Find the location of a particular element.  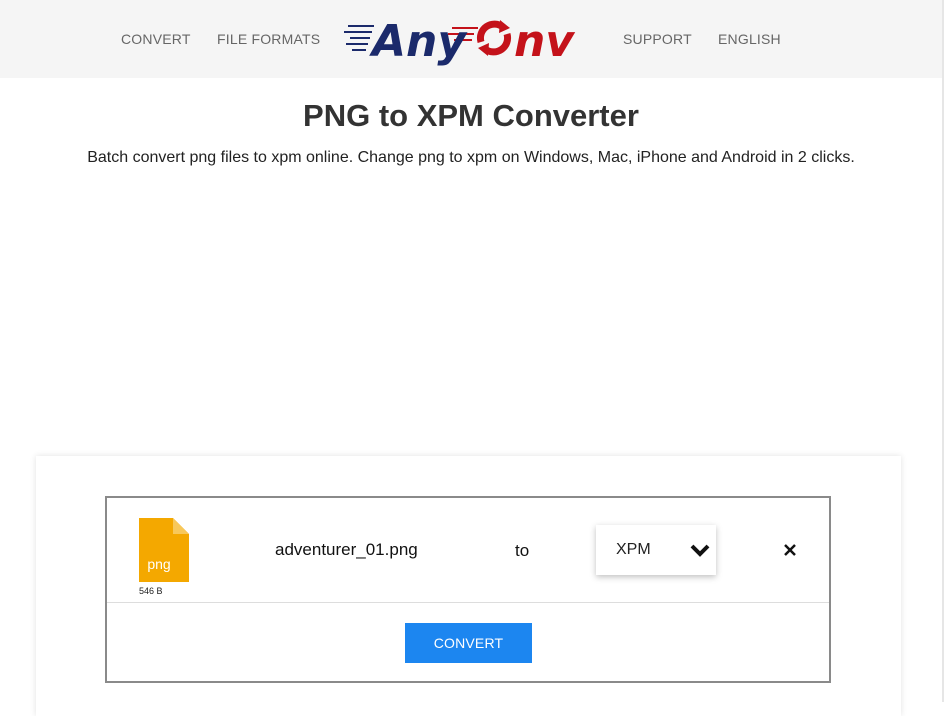

file-icon is located at coordinates (164, 550).